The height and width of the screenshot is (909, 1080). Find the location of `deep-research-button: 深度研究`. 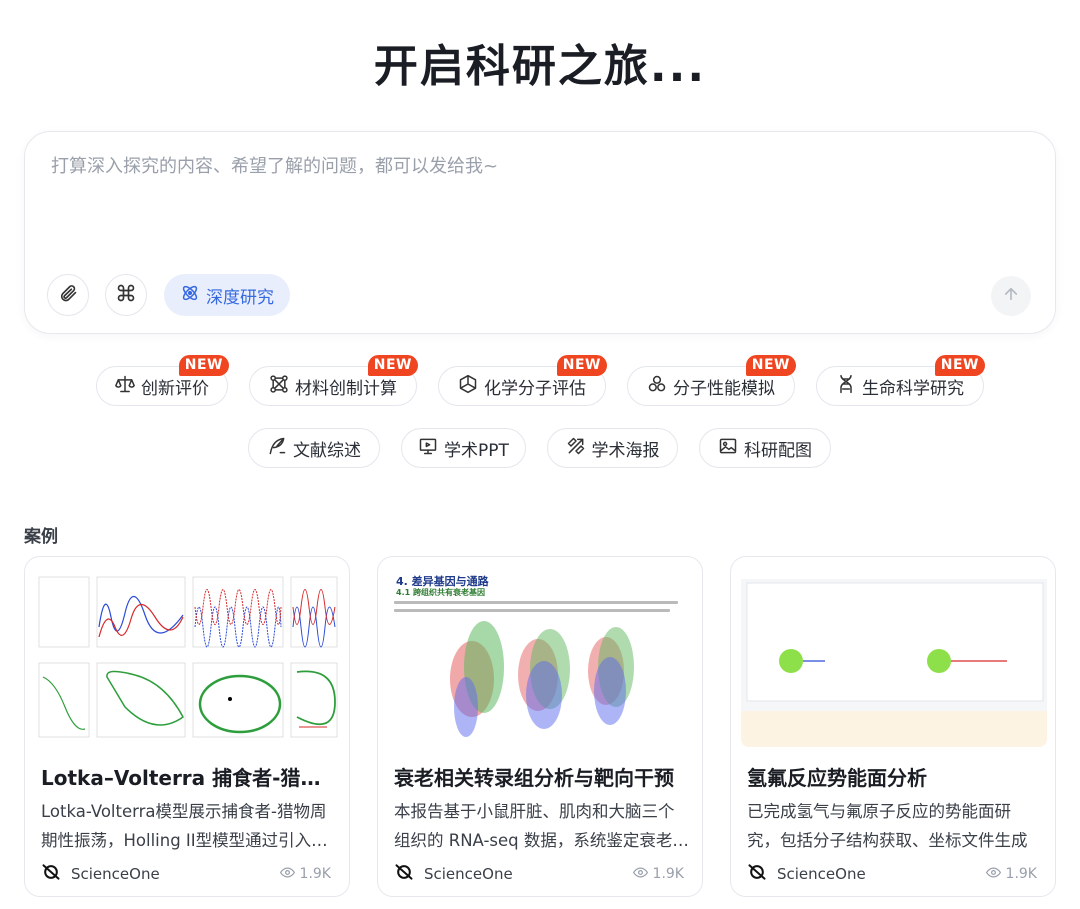

deep-research-button: 深度研究 is located at coordinates (227, 295).